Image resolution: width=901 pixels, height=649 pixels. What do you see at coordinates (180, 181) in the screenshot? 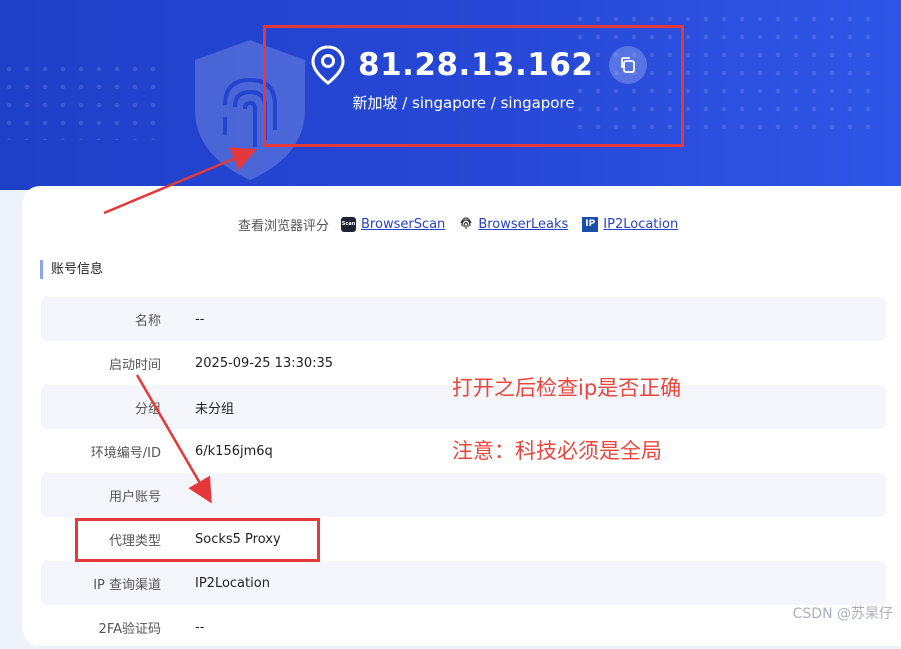
I see `arrow-to-ip` at bounding box center [180, 181].